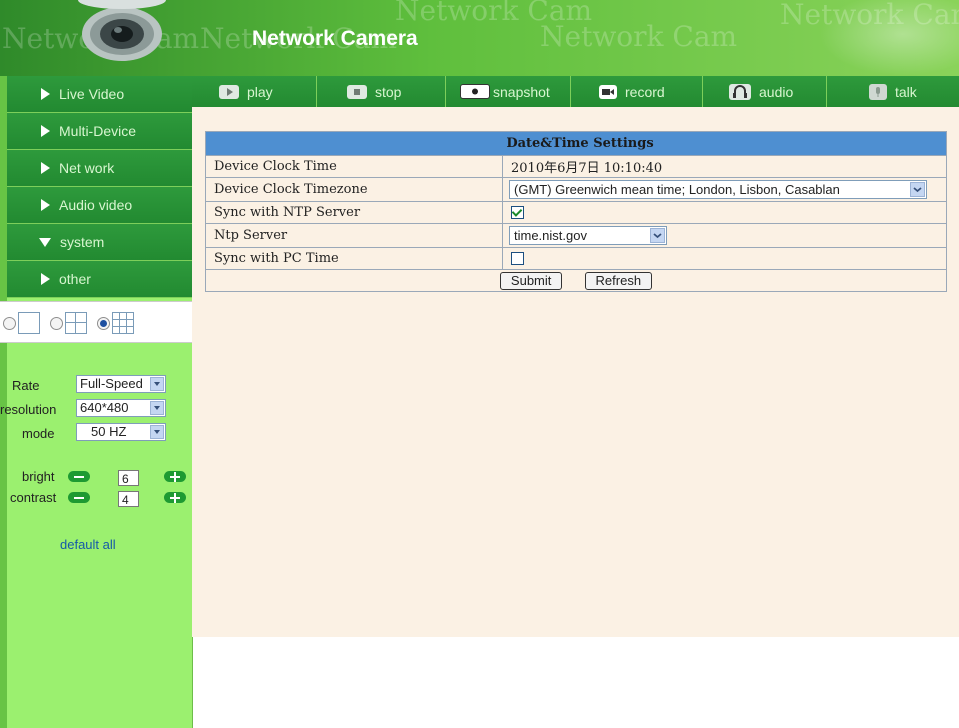  What do you see at coordinates (740, 91) in the screenshot?
I see `headphones-icon` at bounding box center [740, 91].